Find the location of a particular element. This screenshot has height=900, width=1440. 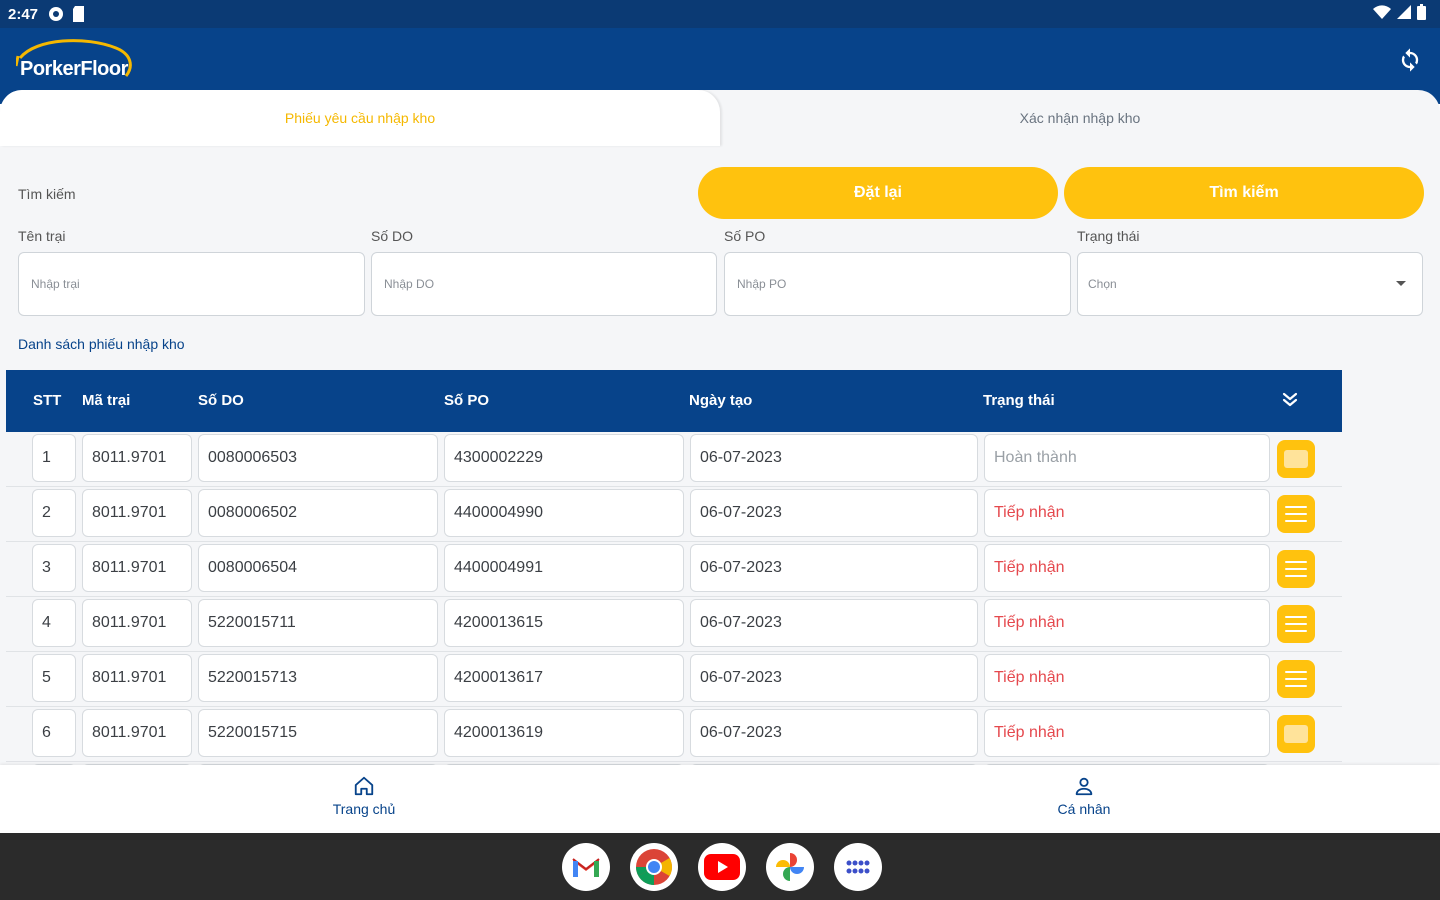

wifi-icon is located at coordinates (1382, 12).